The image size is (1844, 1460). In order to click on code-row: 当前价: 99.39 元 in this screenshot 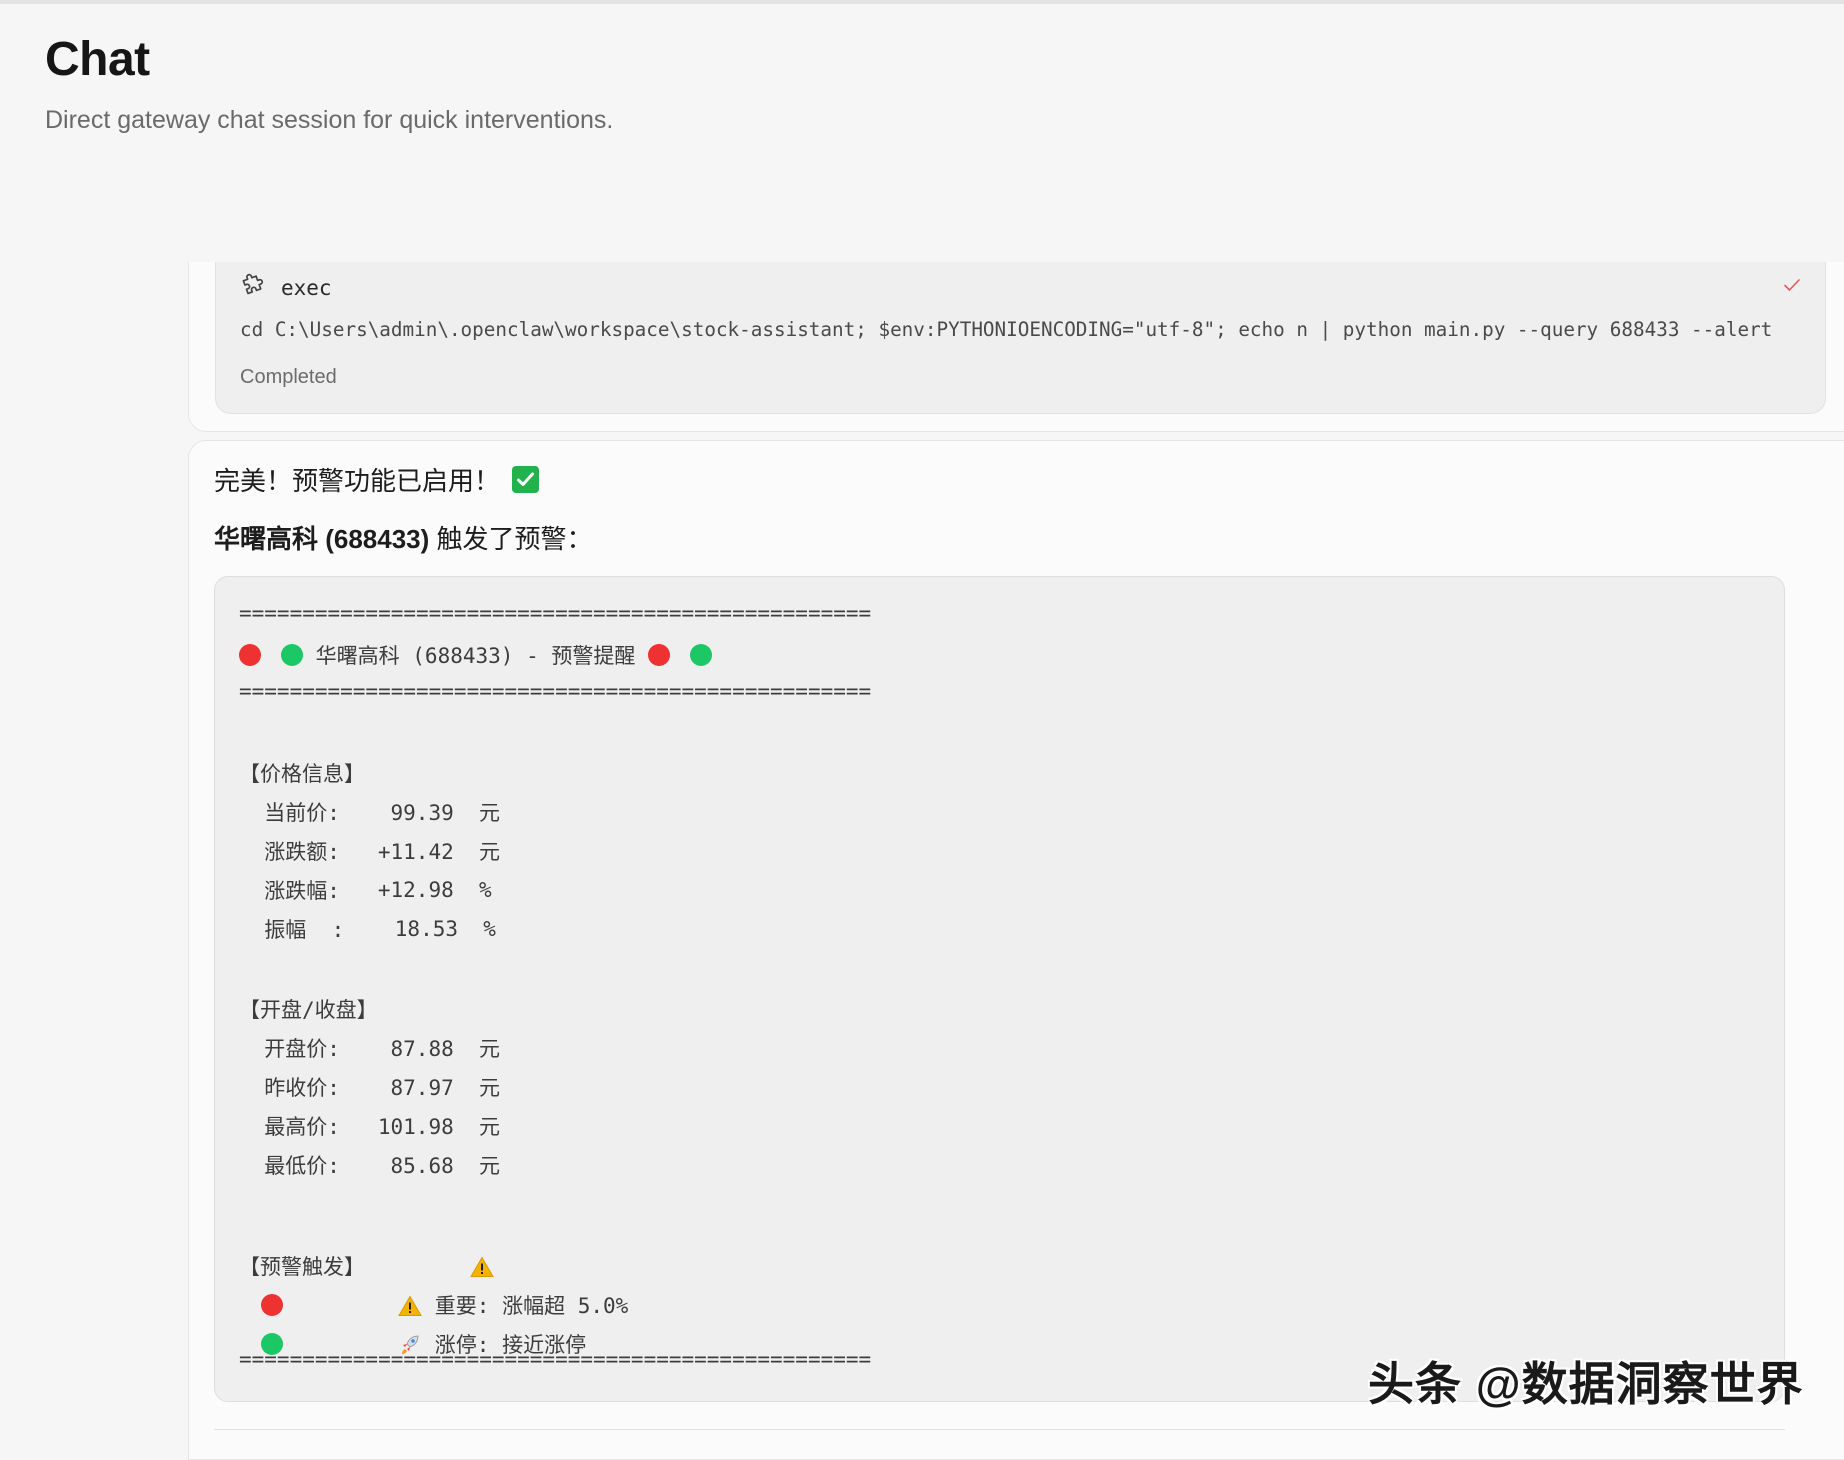, I will do `click(370, 813)`.